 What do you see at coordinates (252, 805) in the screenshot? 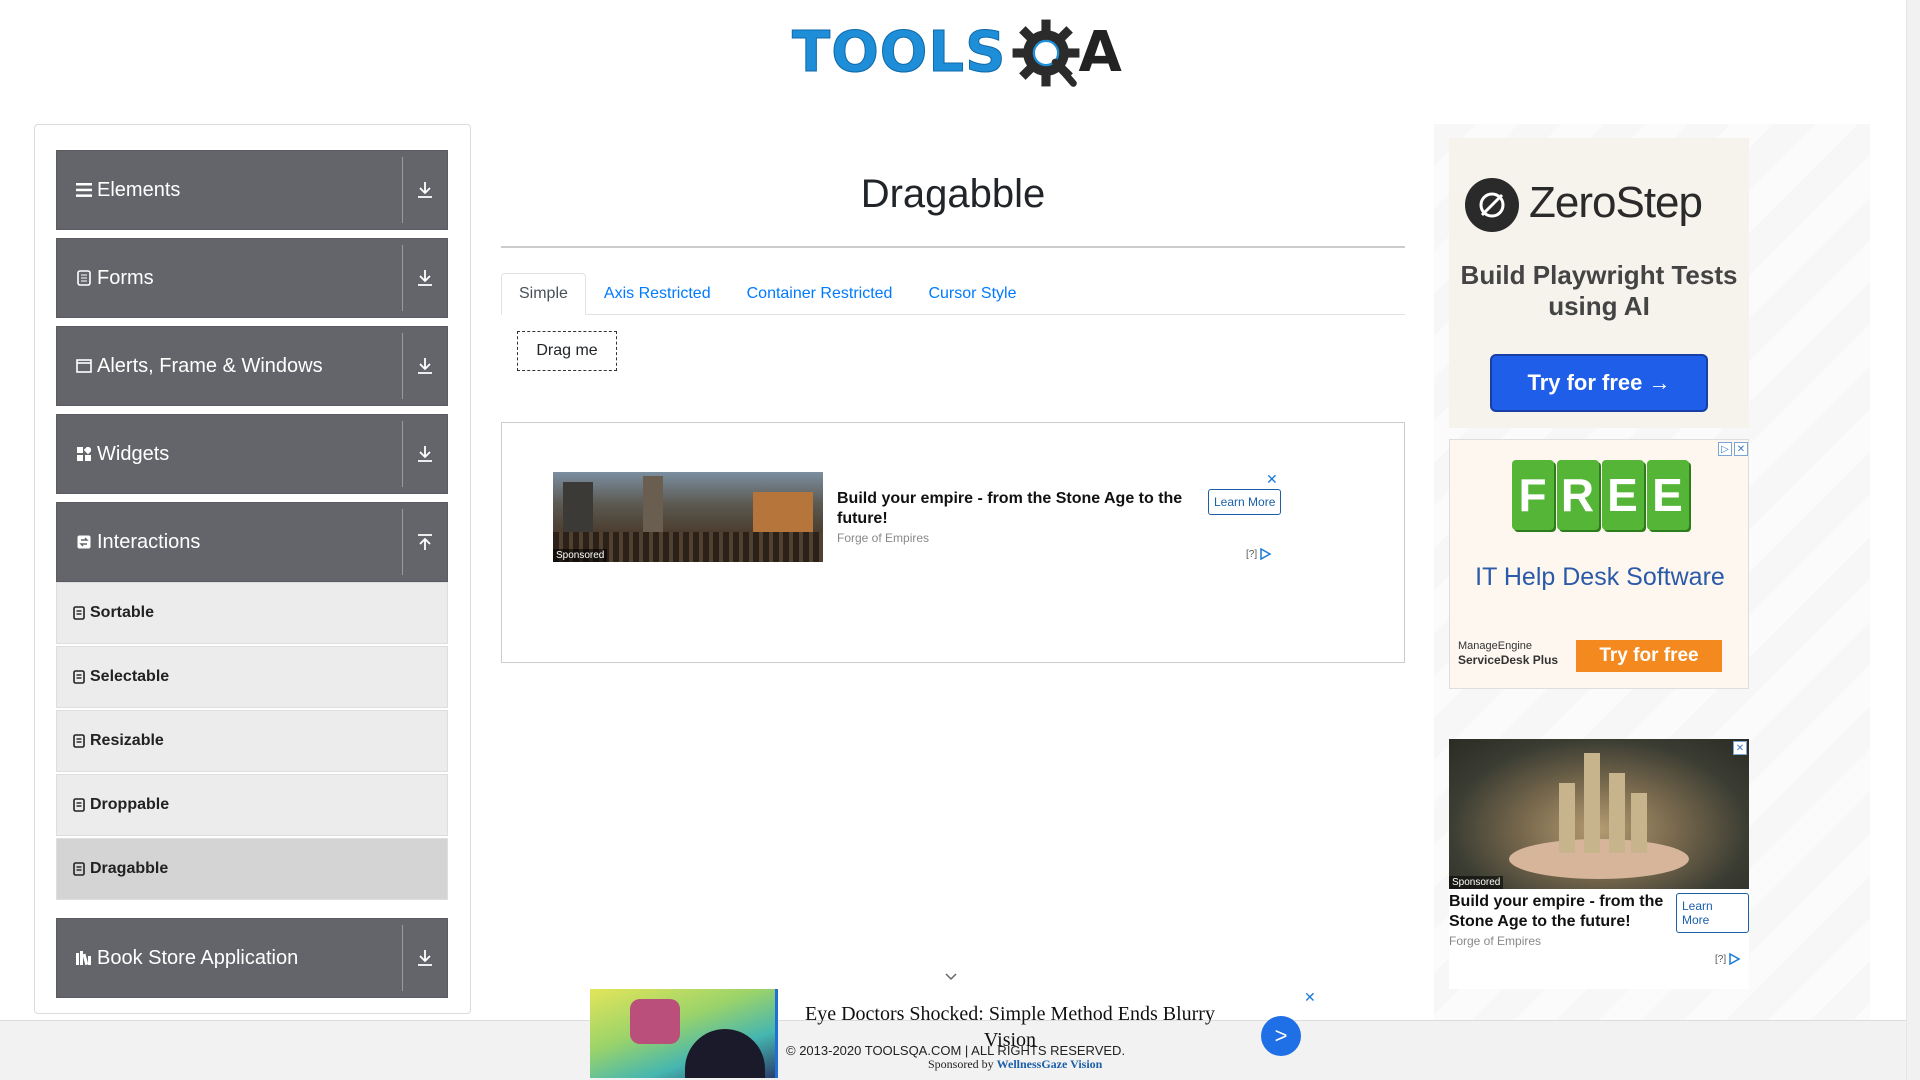
I see `sidebar-item-droppable: Droppable` at bounding box center [252, 805].